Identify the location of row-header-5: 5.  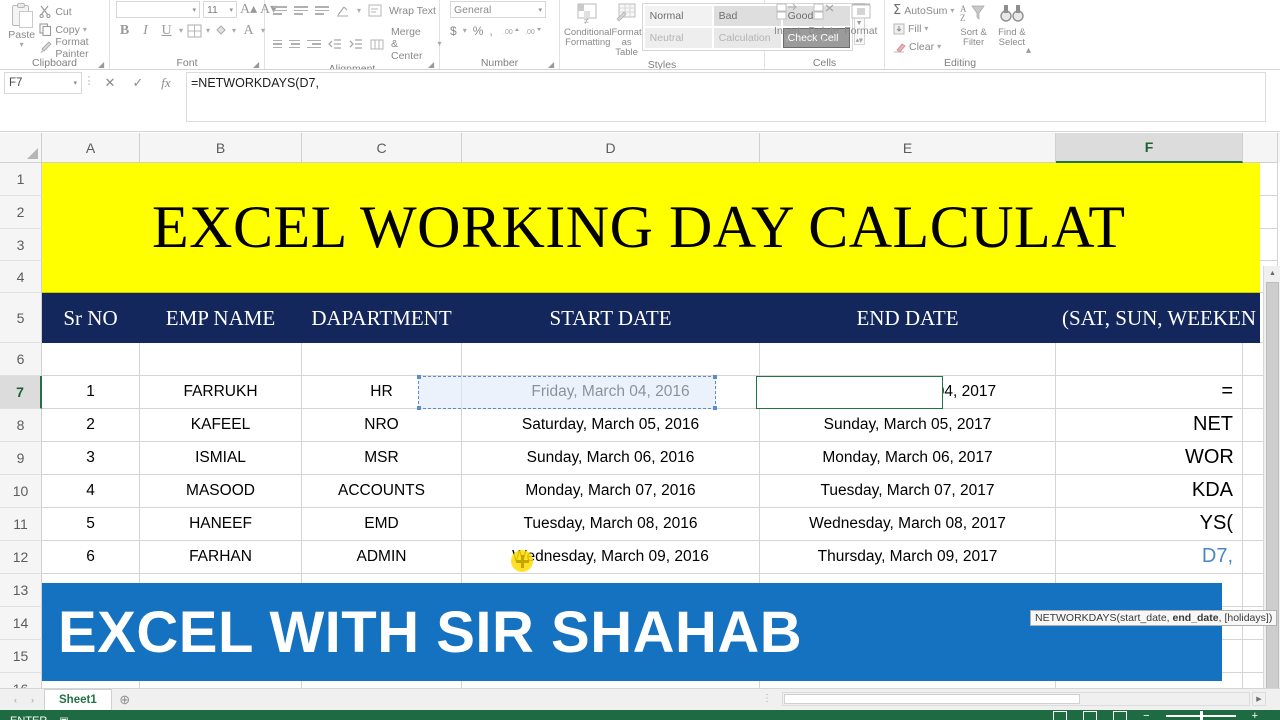
(21, 318).